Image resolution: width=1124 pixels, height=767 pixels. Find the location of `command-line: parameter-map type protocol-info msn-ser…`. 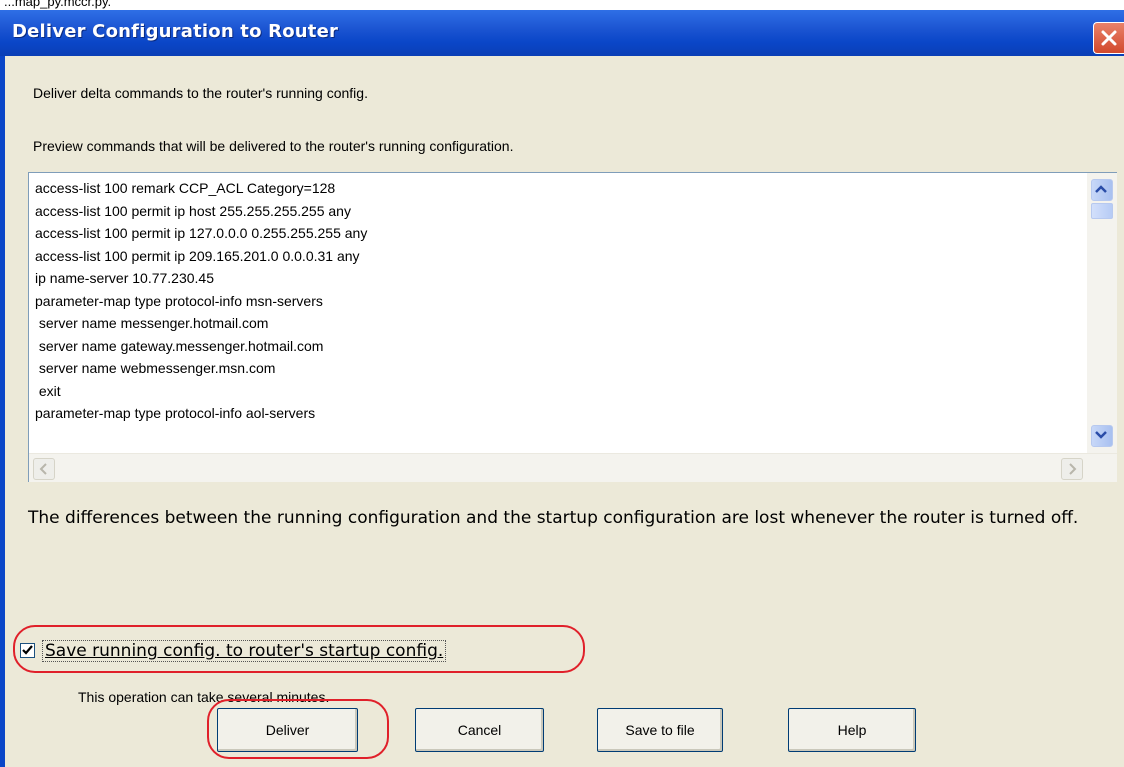

command-line: parameter-map type protocol-info msn-ser… is located at coordinates (179, 300).